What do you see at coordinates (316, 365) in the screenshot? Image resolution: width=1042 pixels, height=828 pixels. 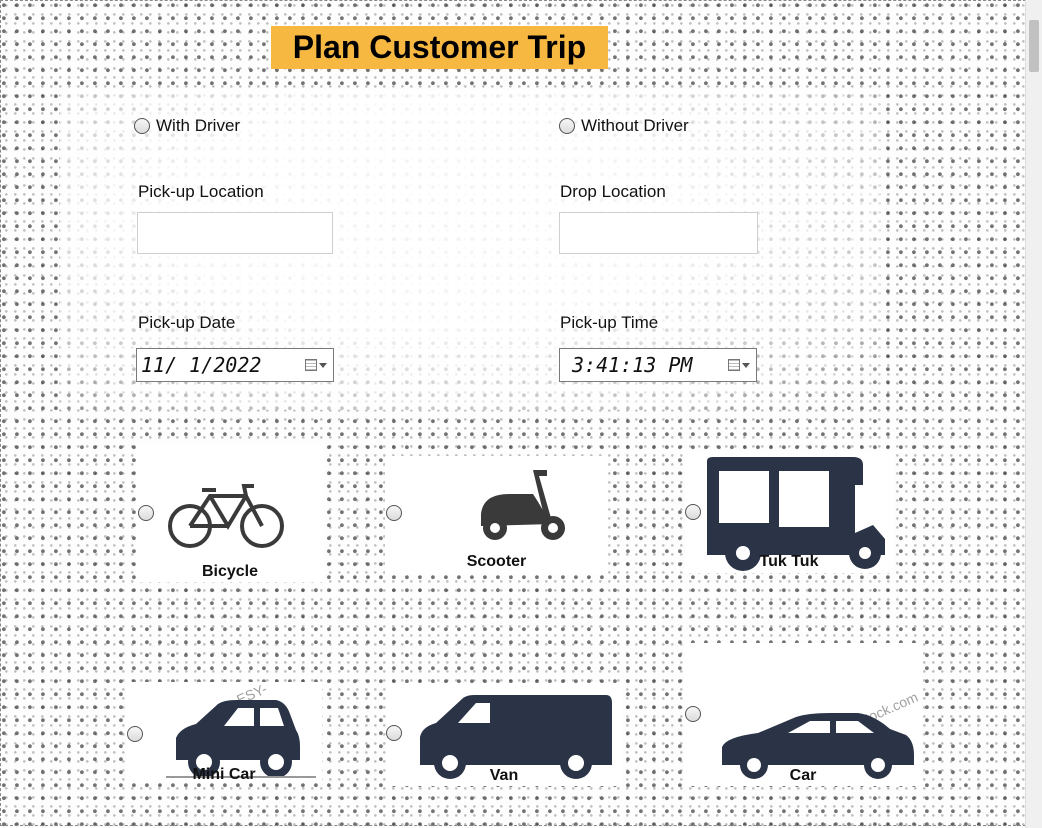 I see `calendar-dropdown-icon` at bounding box center [316, 365].